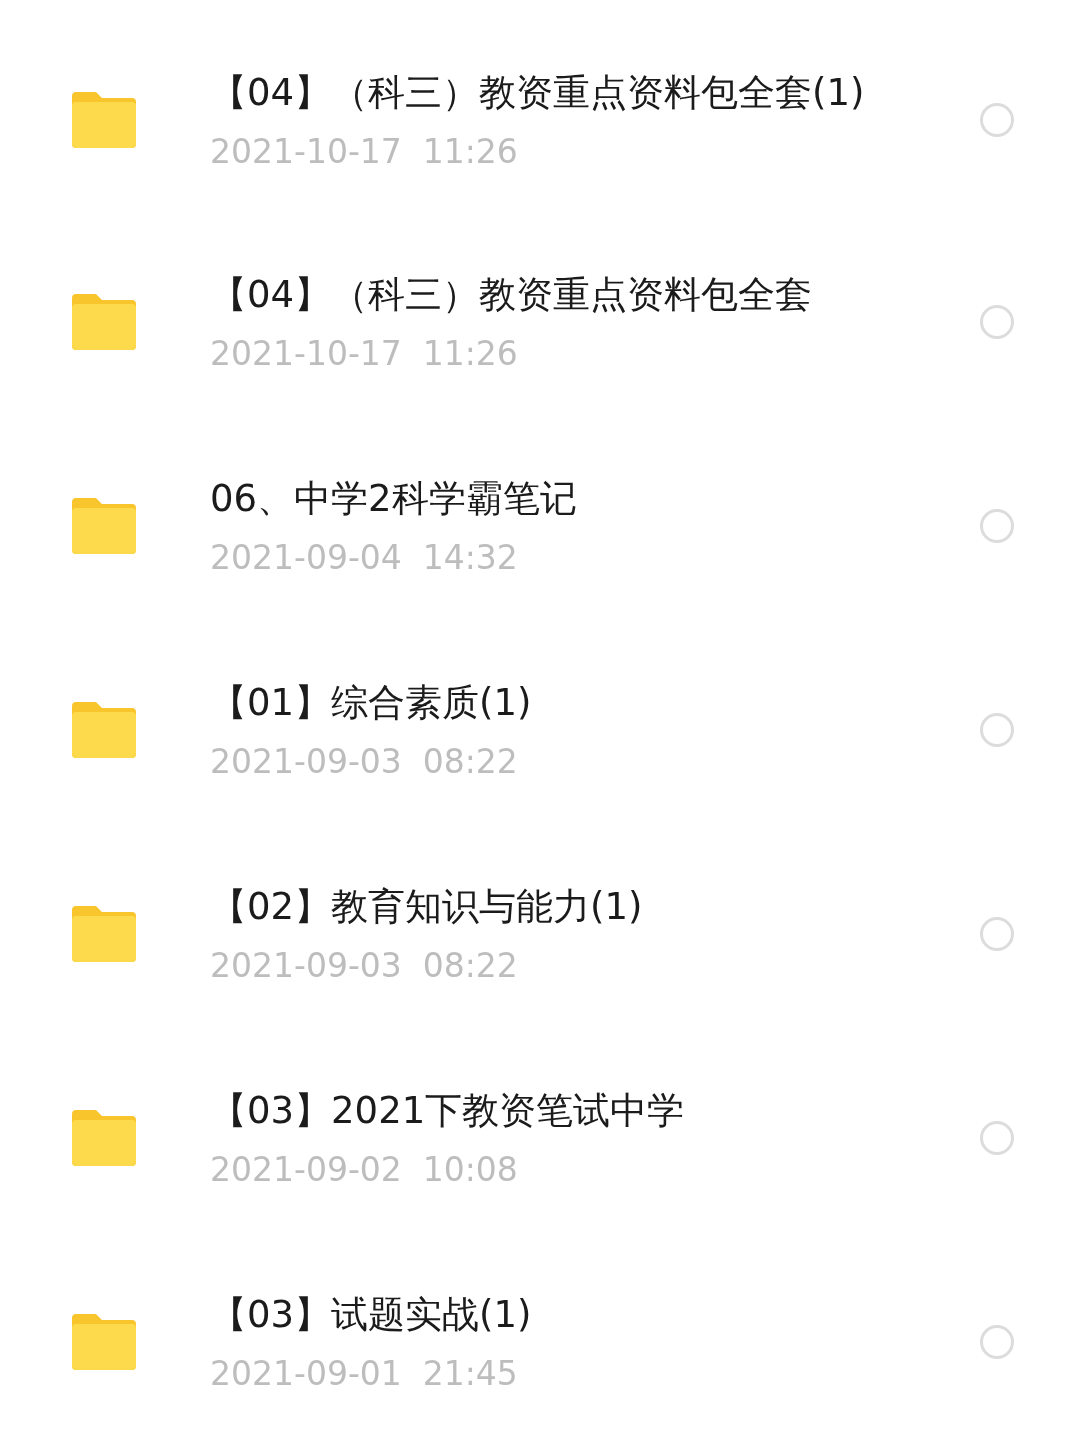 This screenshot has width=1080, height=1439. I want to click on modified-date: 2021-09-02 10:08, so click(364, 1169).